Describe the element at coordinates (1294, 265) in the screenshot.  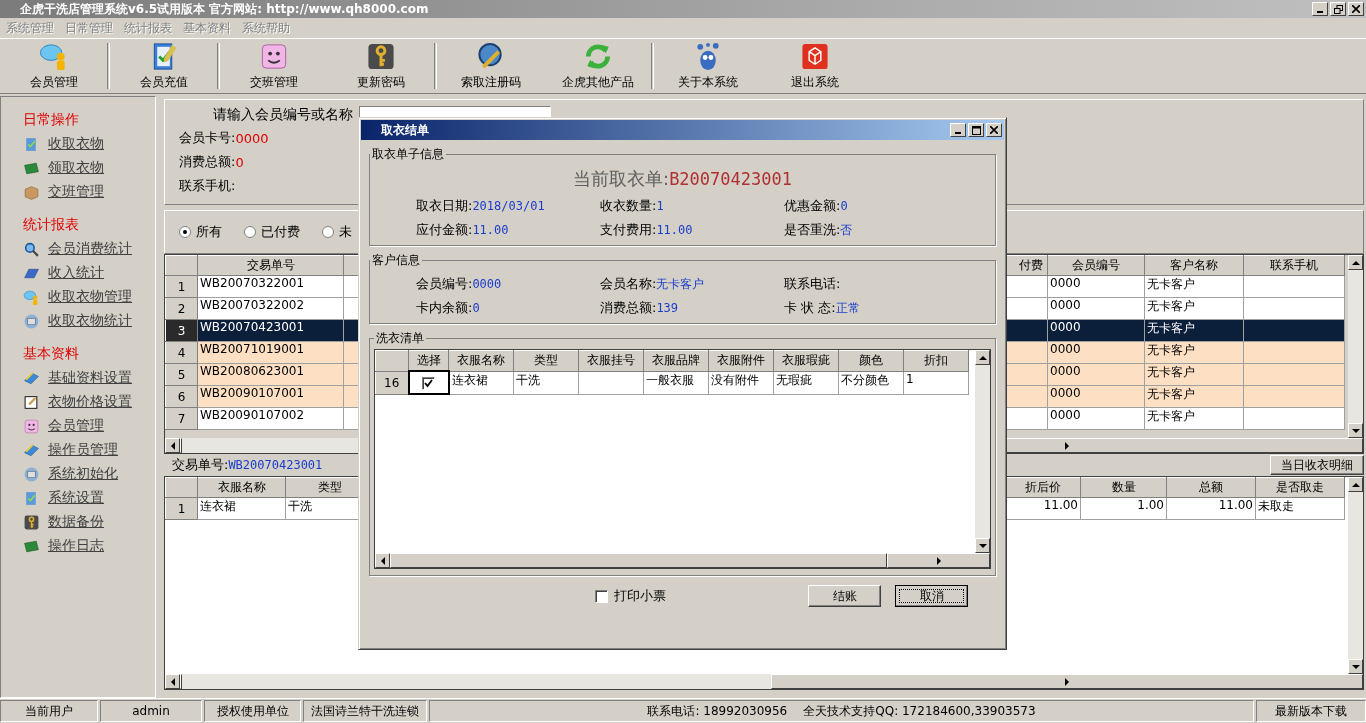
I see `column-header: 联系手机` at that location.